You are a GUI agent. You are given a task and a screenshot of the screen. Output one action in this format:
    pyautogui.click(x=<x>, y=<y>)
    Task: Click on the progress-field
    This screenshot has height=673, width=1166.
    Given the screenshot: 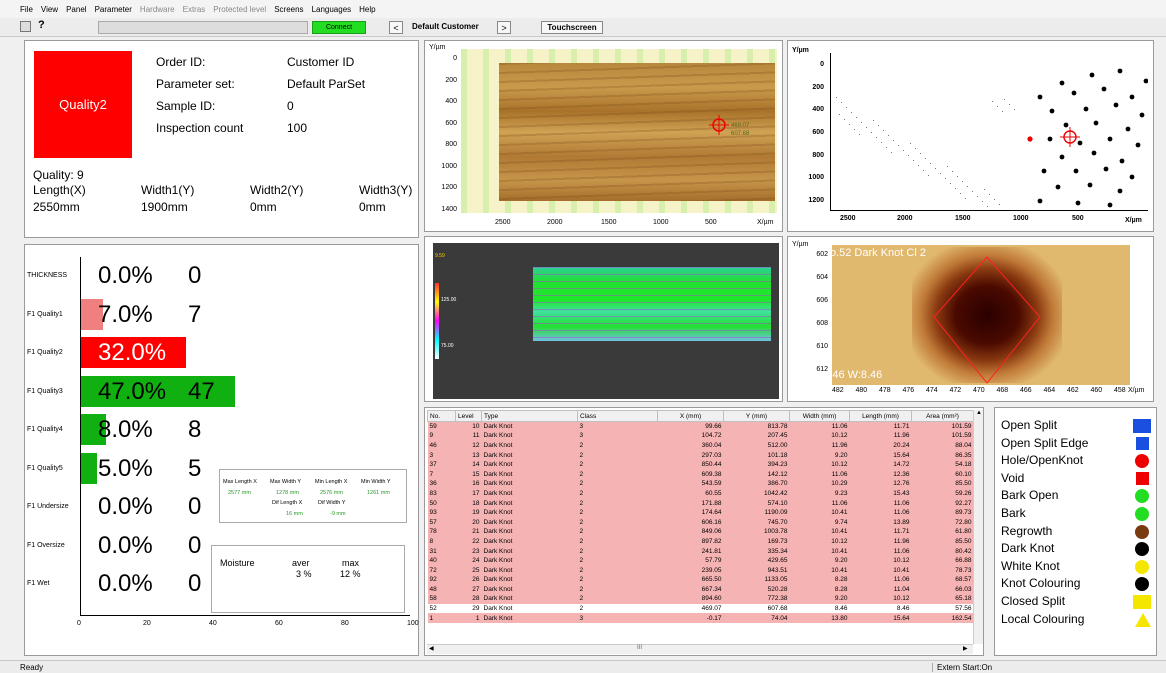 What is the action you would take?
    pyautogui.click(x=203, y=27)
    